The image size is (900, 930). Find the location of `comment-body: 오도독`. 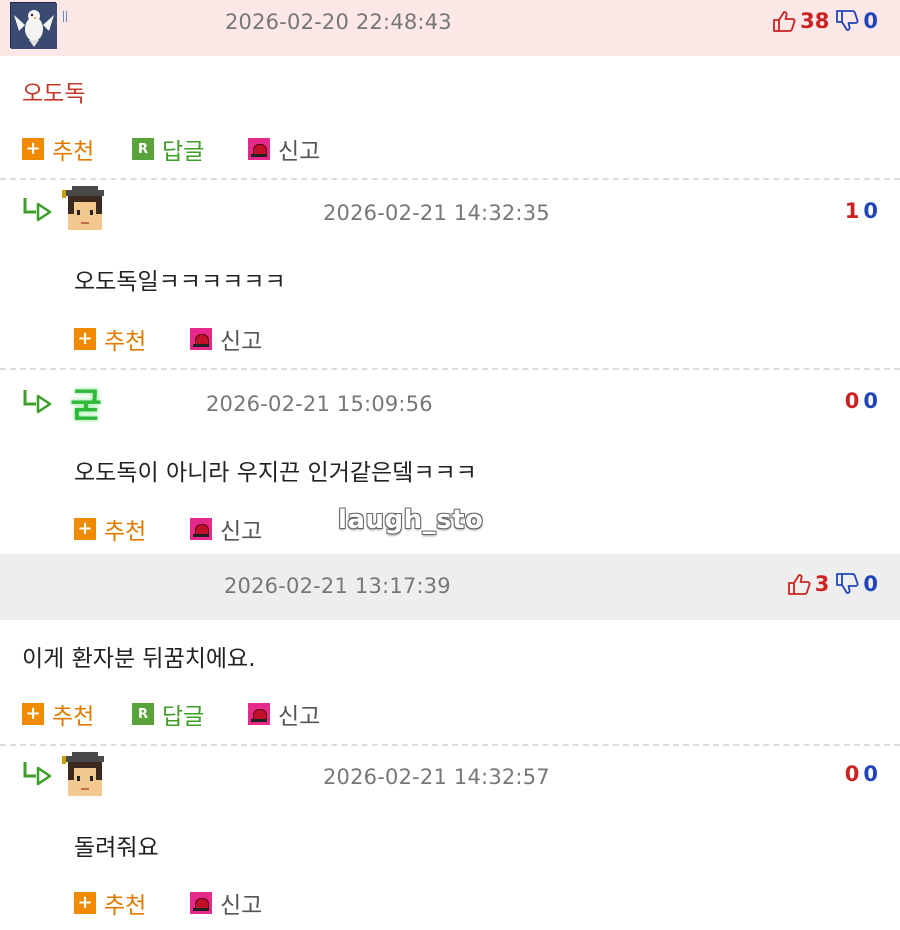

comment-body: 오도독 is located at coordinates (54, 94).